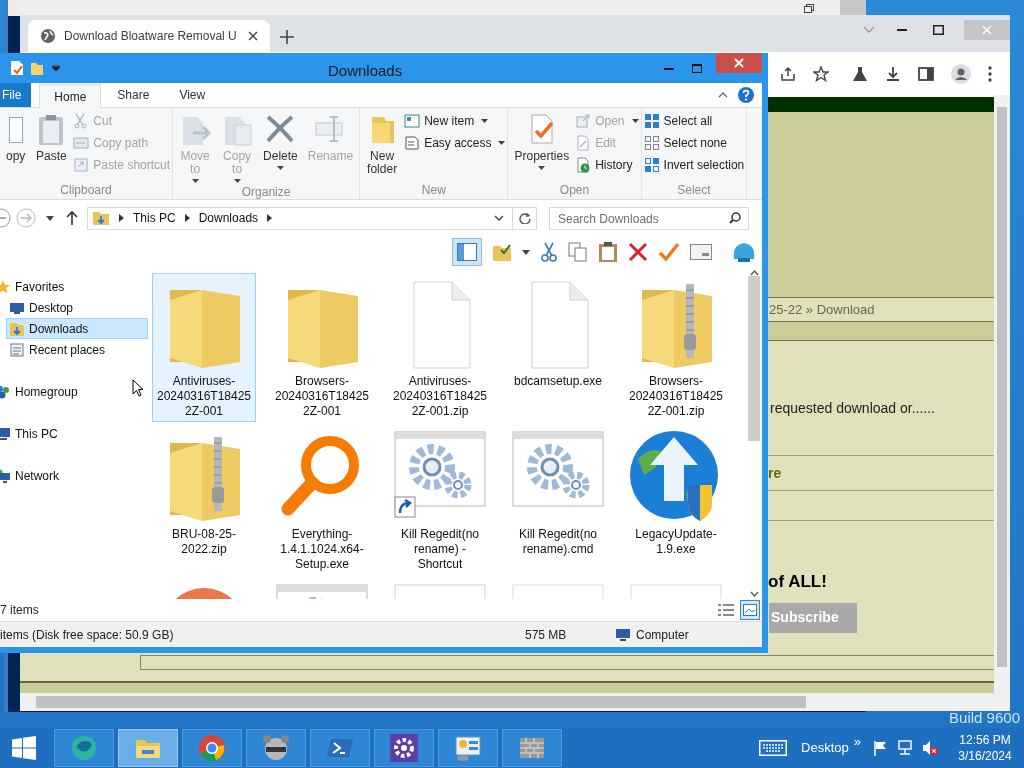 This screenshot has width=1024, height=768. What do you see at coordinates (16, 137) in the screenshot?
I see `ribbon-button: opy` at bounding box center [16, 137].